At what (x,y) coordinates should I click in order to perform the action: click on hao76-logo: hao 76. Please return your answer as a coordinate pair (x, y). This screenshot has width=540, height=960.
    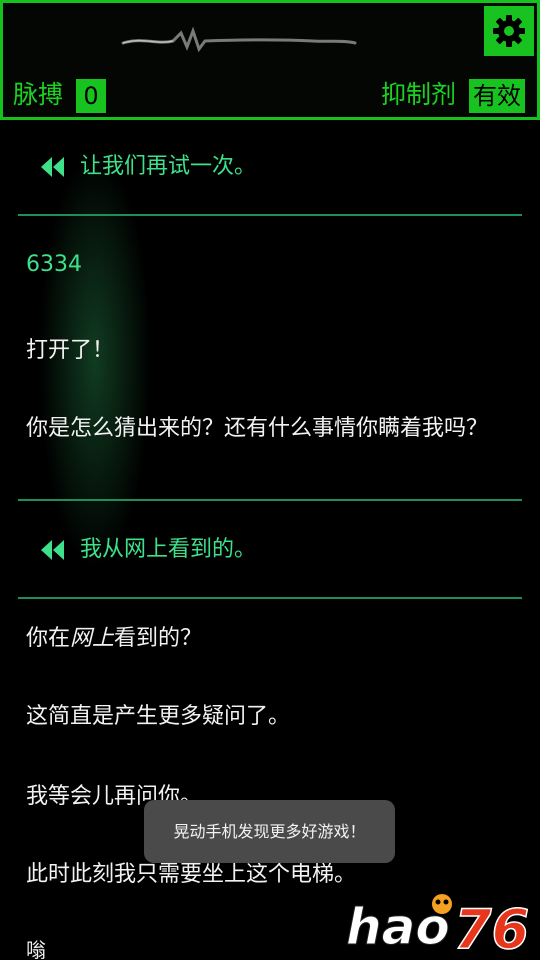
    Looking at the image, I should click on (438, 926).